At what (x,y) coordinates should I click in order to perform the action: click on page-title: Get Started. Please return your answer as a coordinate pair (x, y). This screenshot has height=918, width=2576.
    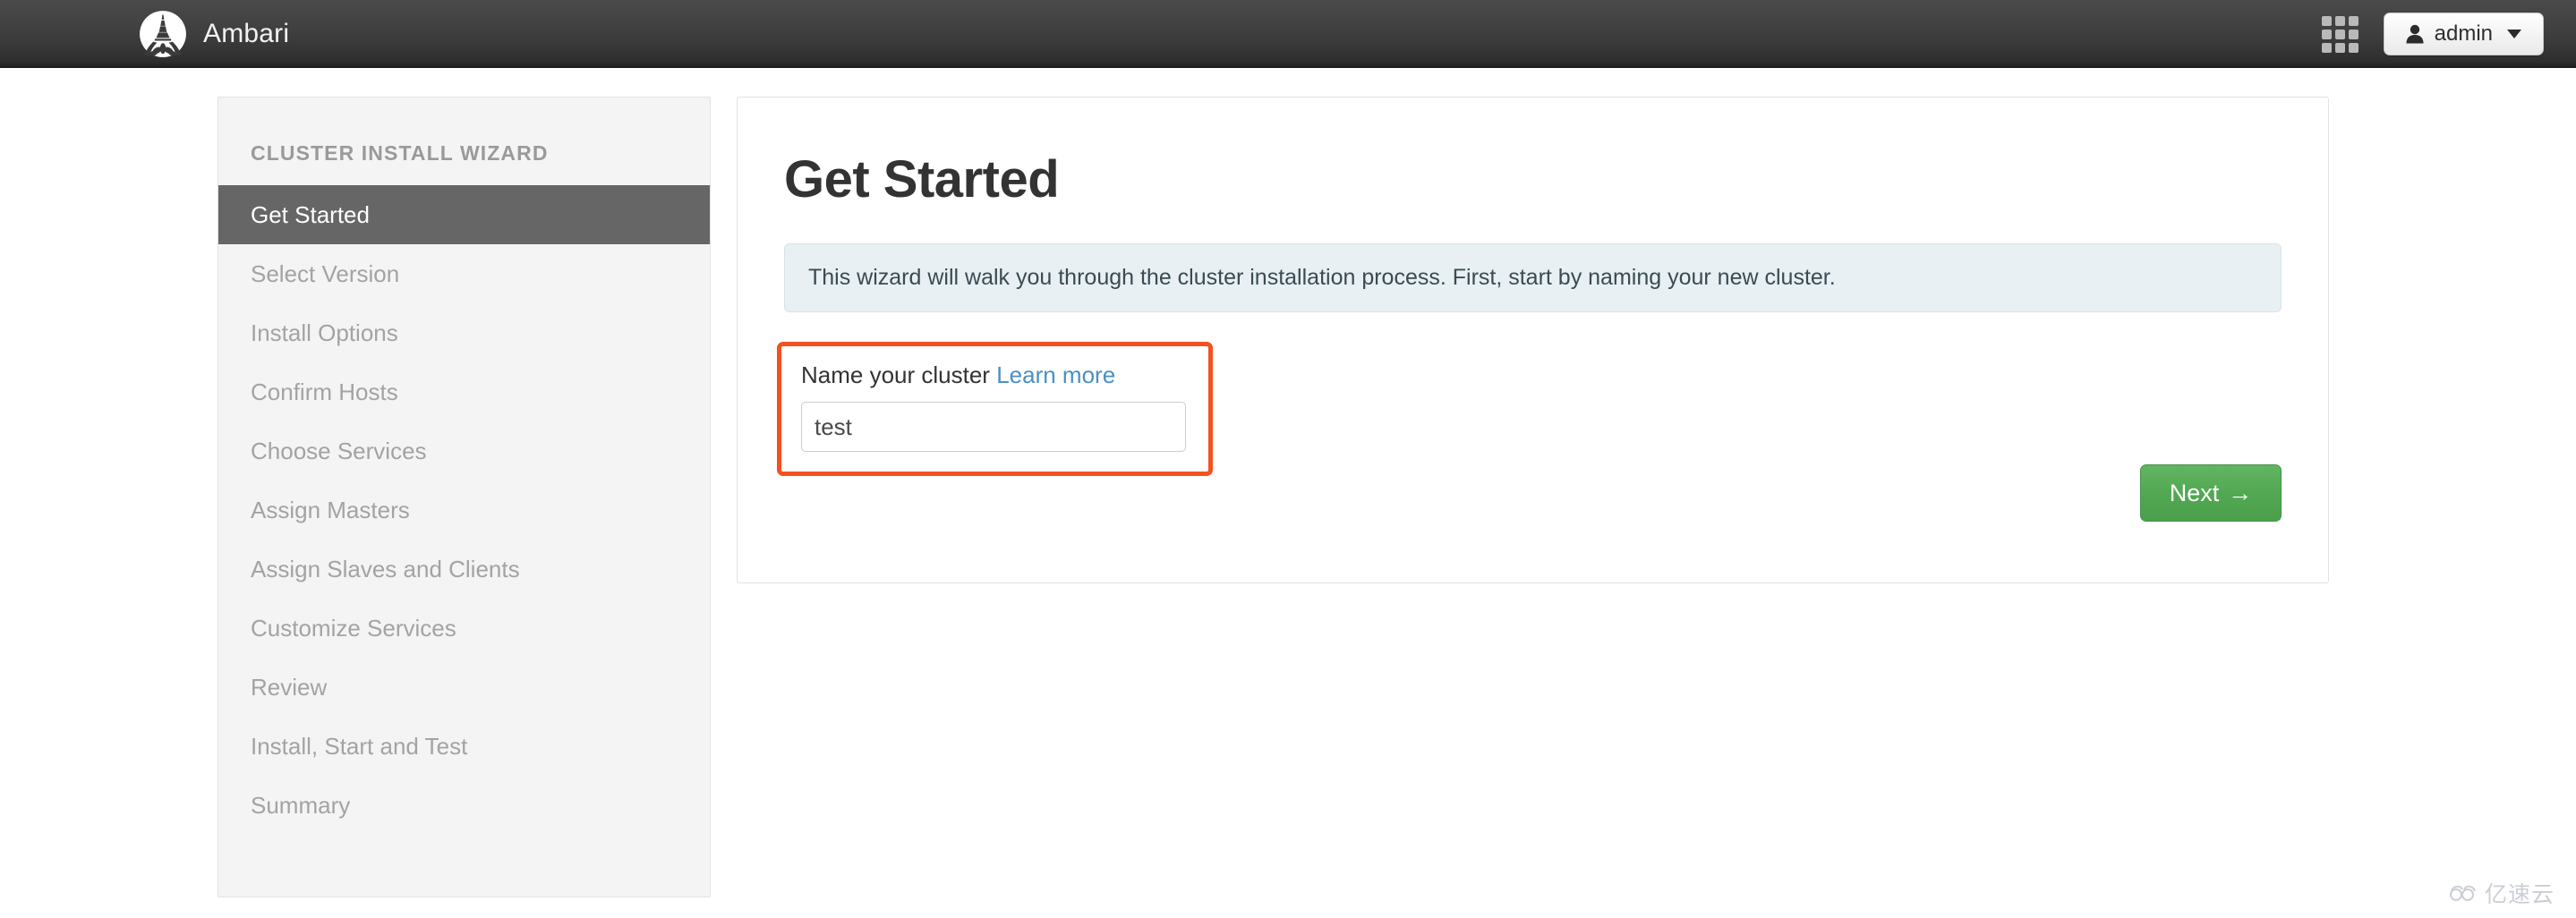
    Looking at the image, I should click on (922, 179).